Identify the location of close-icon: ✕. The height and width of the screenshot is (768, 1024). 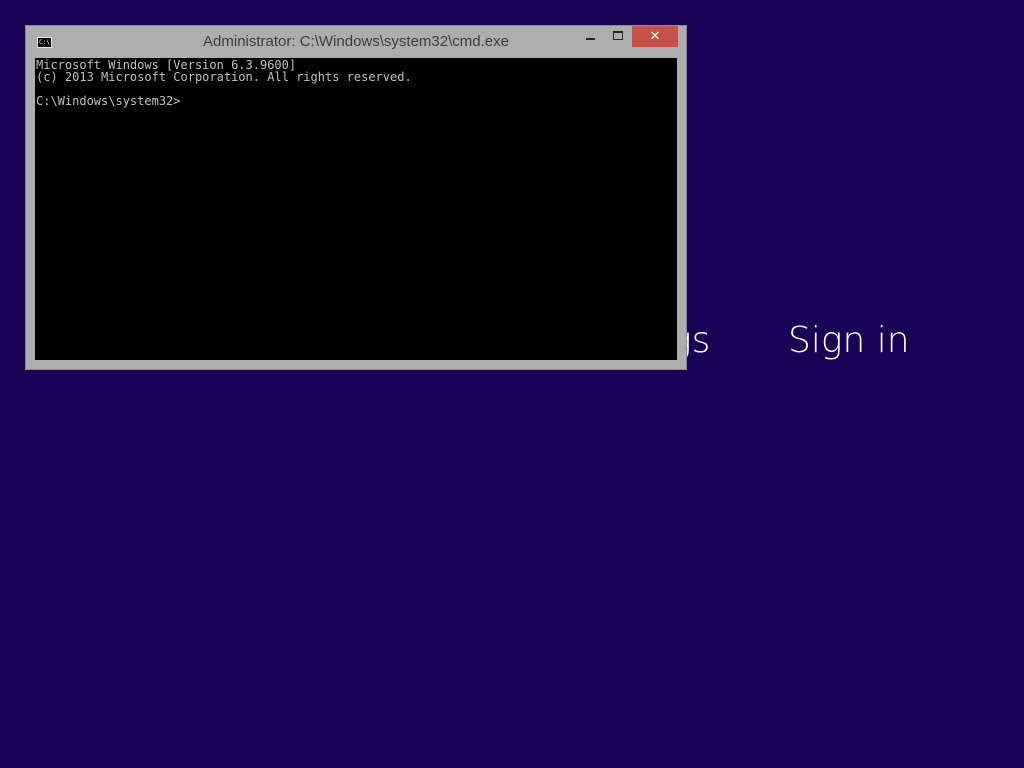
(655, 36).